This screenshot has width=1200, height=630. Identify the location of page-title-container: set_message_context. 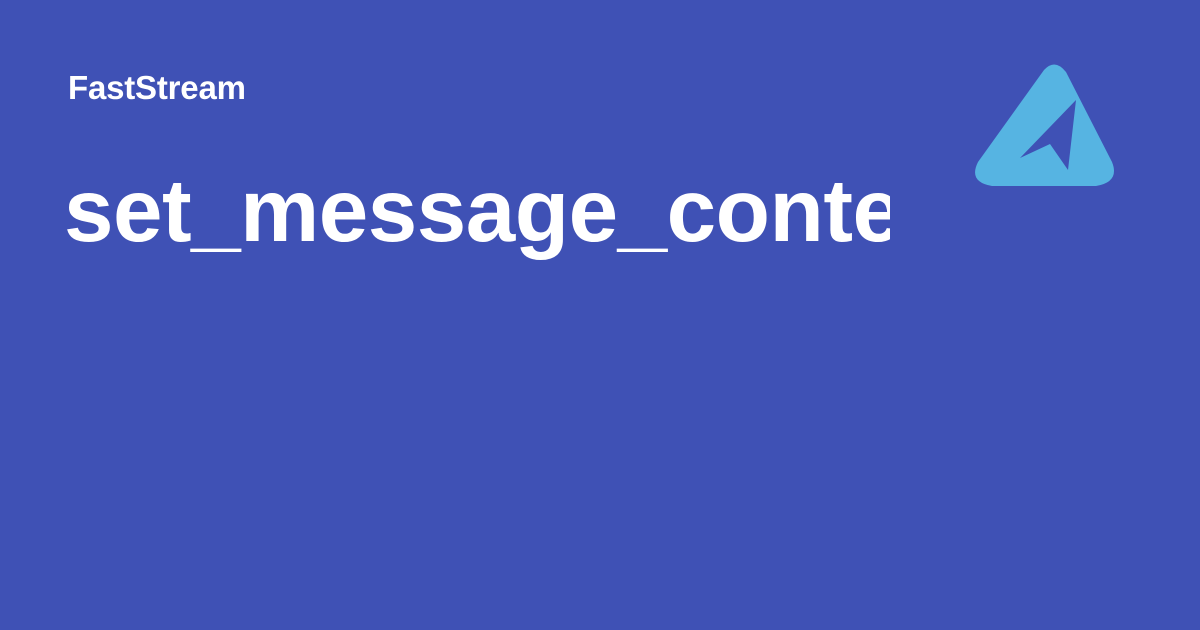
(477, 215).